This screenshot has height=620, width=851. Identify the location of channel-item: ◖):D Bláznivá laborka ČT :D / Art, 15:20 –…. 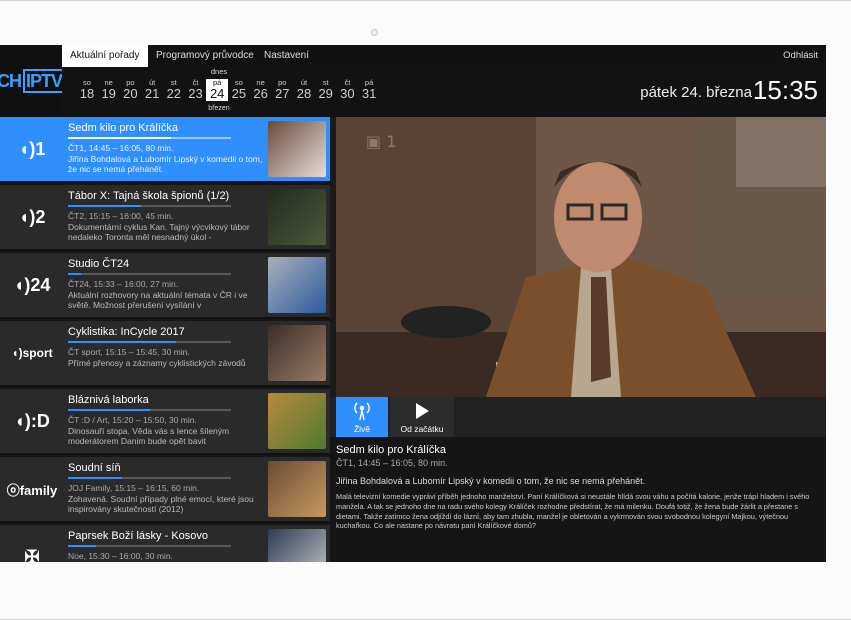
(165, 422).